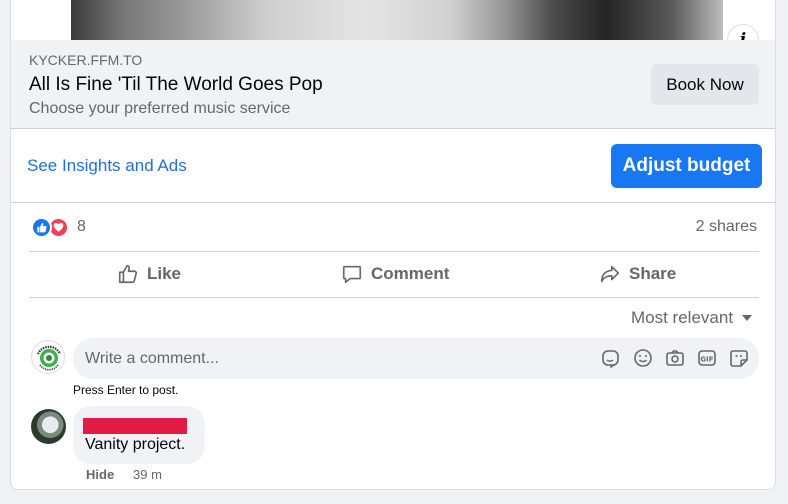 This screenshot has width=788, height=504. What do you see at coordinates (48, 426) in the screenshot?
I see `commenter-avatar` at bounding box center [48, 426].